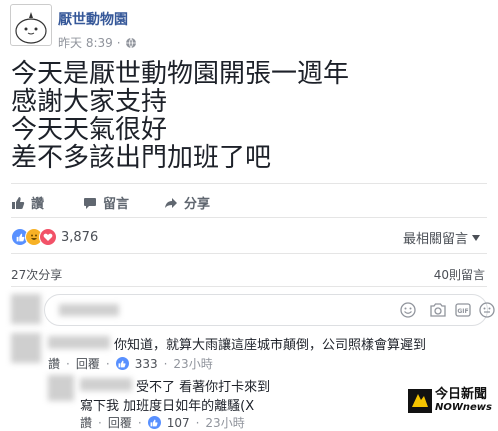  I want to click on emoji-icon, so click(408, 310).